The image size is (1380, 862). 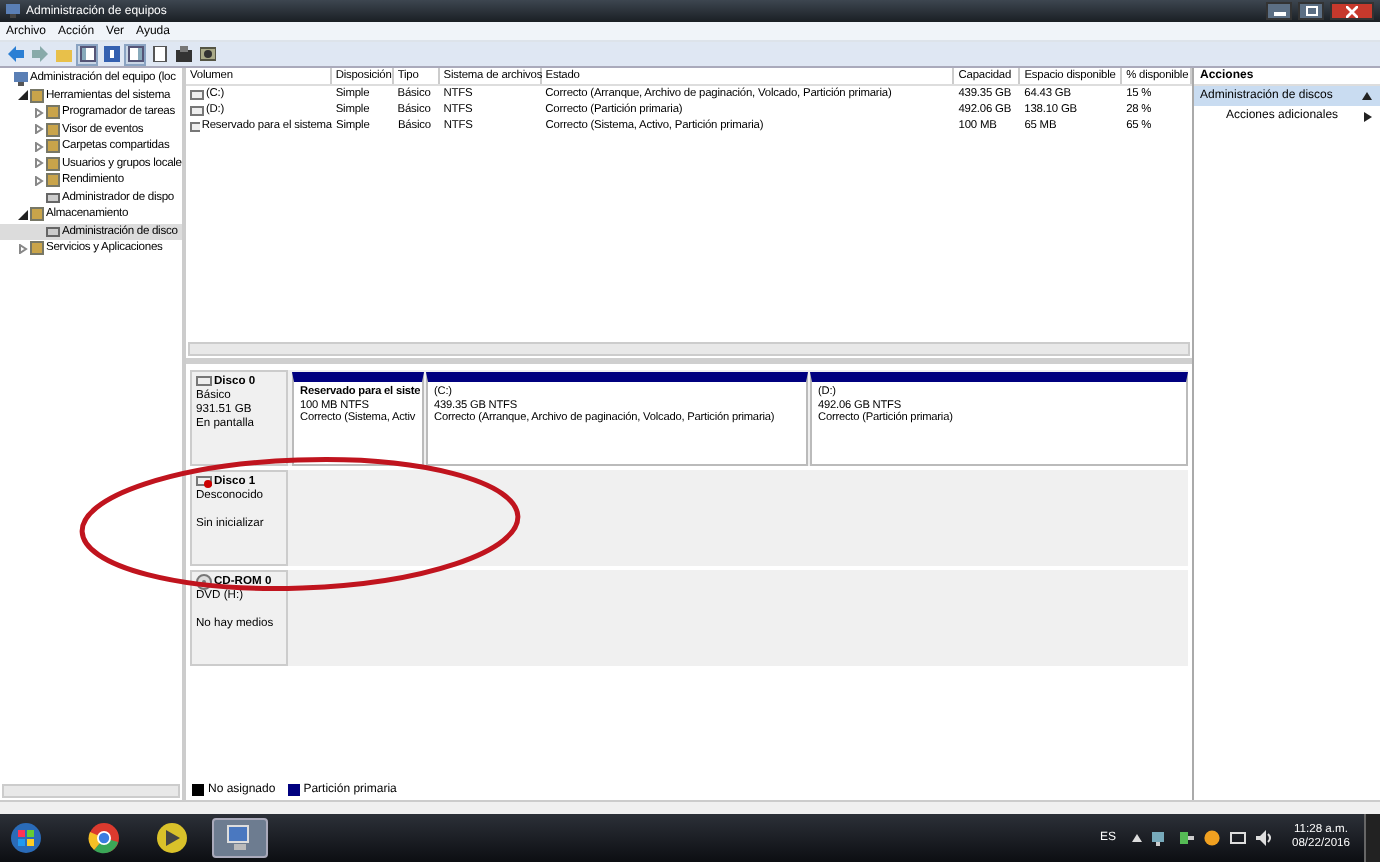 What do you see at coordinates (63, 54) in the screenshot?
I see `folder-icon` at bounding box center [63, 54].